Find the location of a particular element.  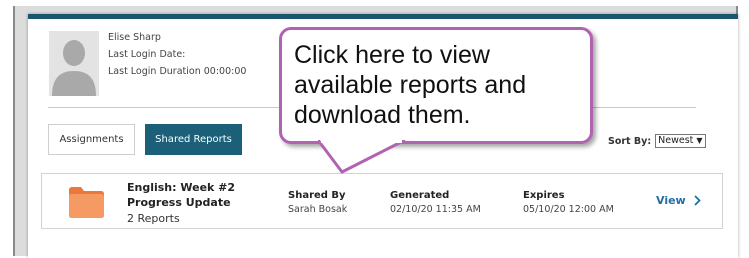

last-login-date: Last Login Date: is located at coordinates (147, 54).